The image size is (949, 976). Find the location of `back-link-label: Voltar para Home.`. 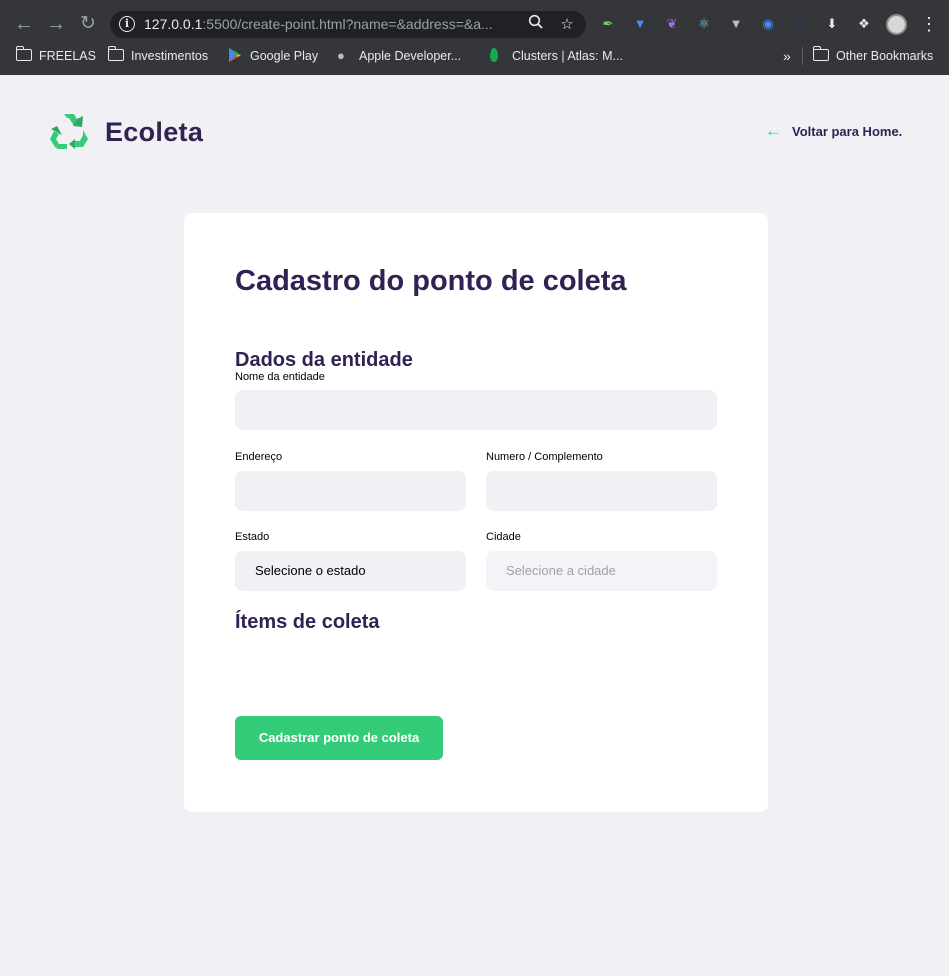

back-link-label: Voltar para Home. is located at coordinates (847, 131).